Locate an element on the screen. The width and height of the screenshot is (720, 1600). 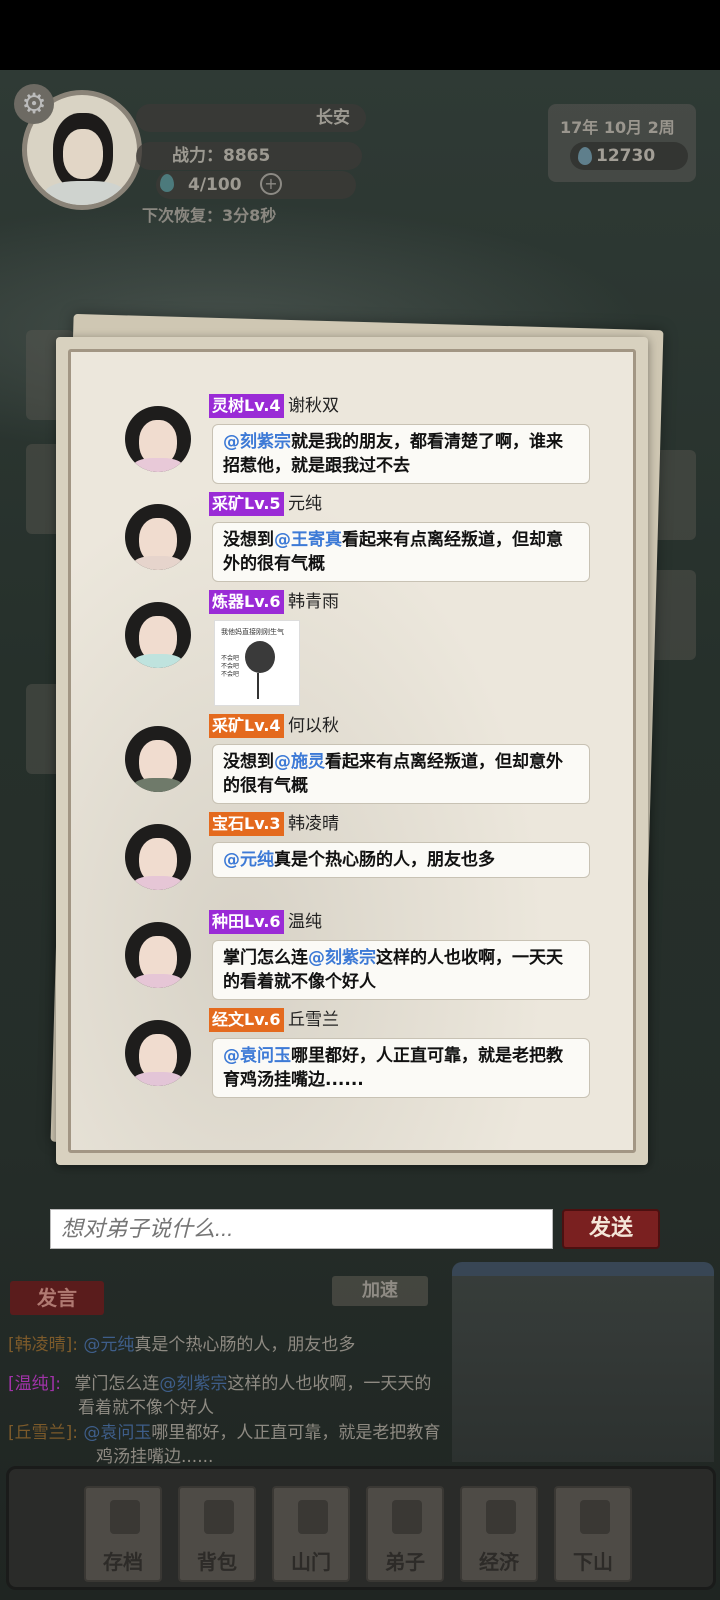
skill-level-tag: 宝石Lv.3 is located at coordinates (246, 824).